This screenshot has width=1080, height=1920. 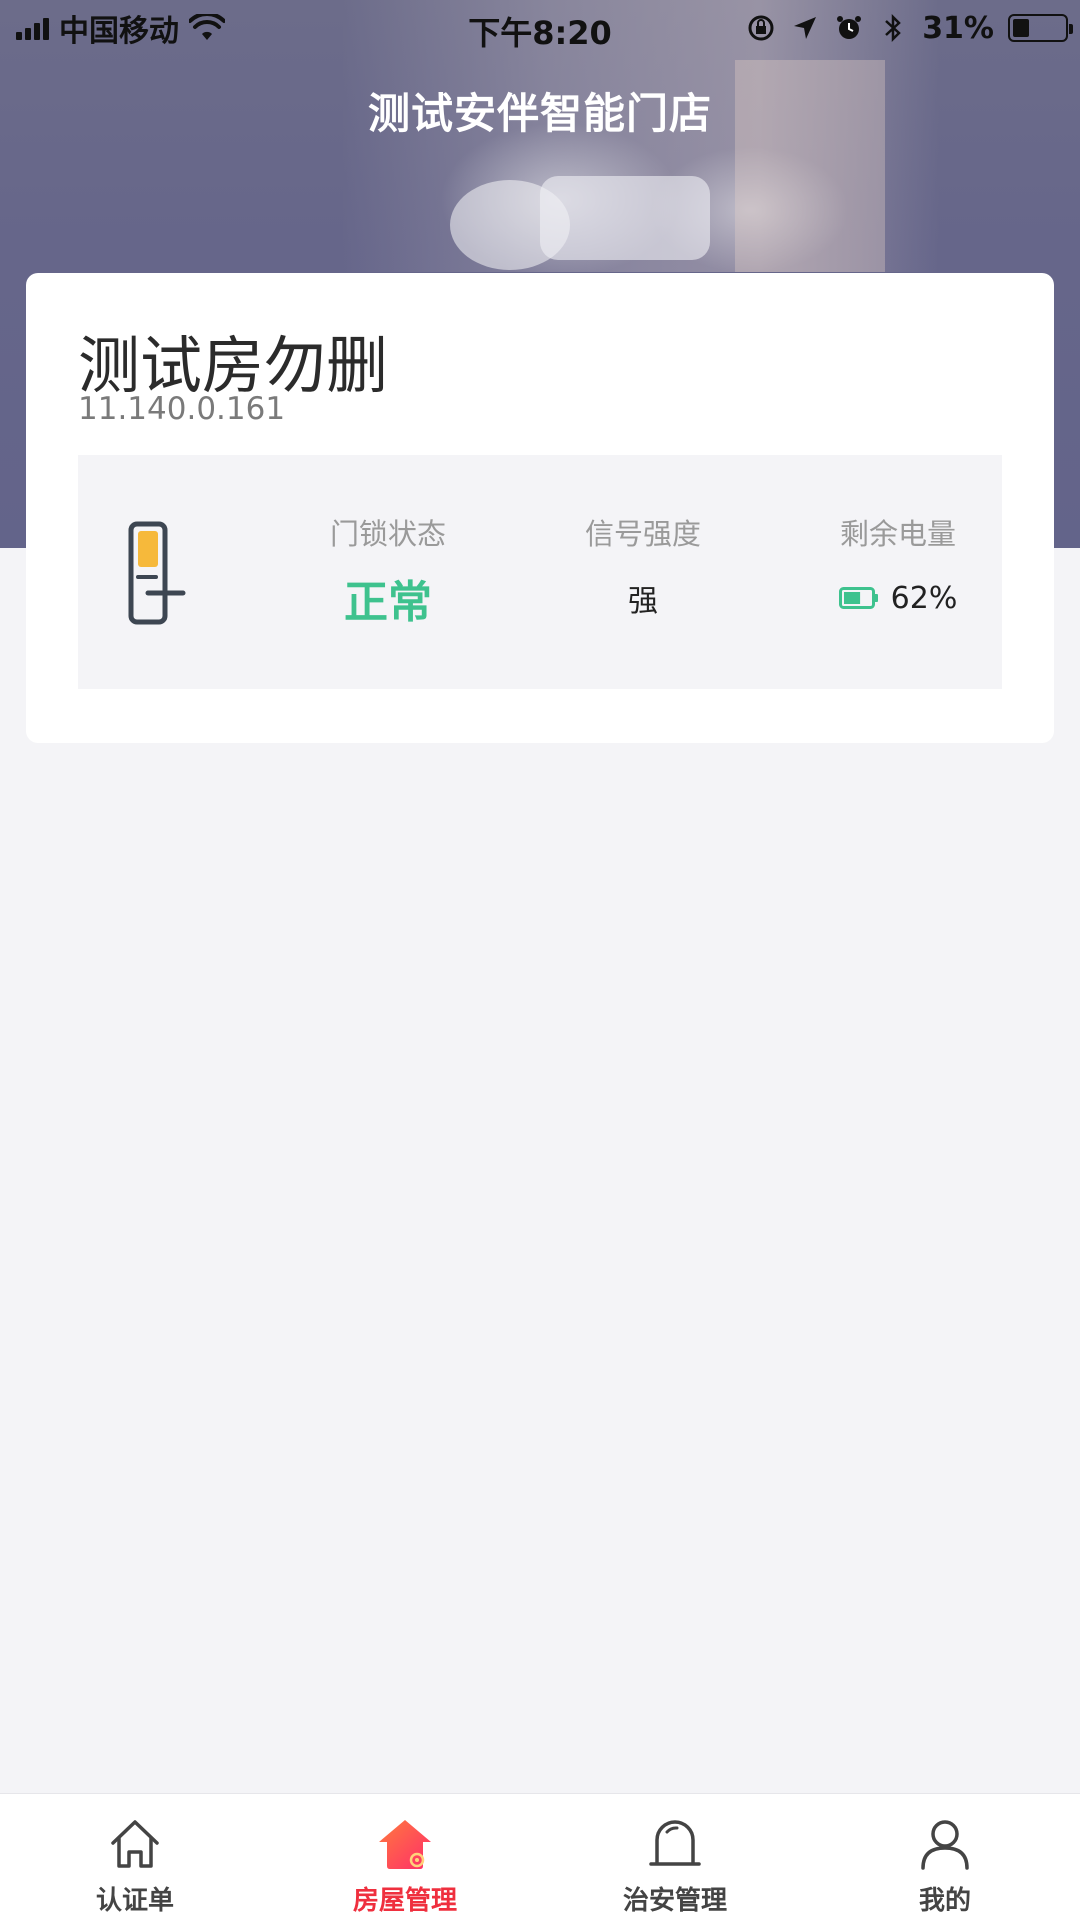 I want to click on signal-strength-value: 强, so click(x=643, y=601).